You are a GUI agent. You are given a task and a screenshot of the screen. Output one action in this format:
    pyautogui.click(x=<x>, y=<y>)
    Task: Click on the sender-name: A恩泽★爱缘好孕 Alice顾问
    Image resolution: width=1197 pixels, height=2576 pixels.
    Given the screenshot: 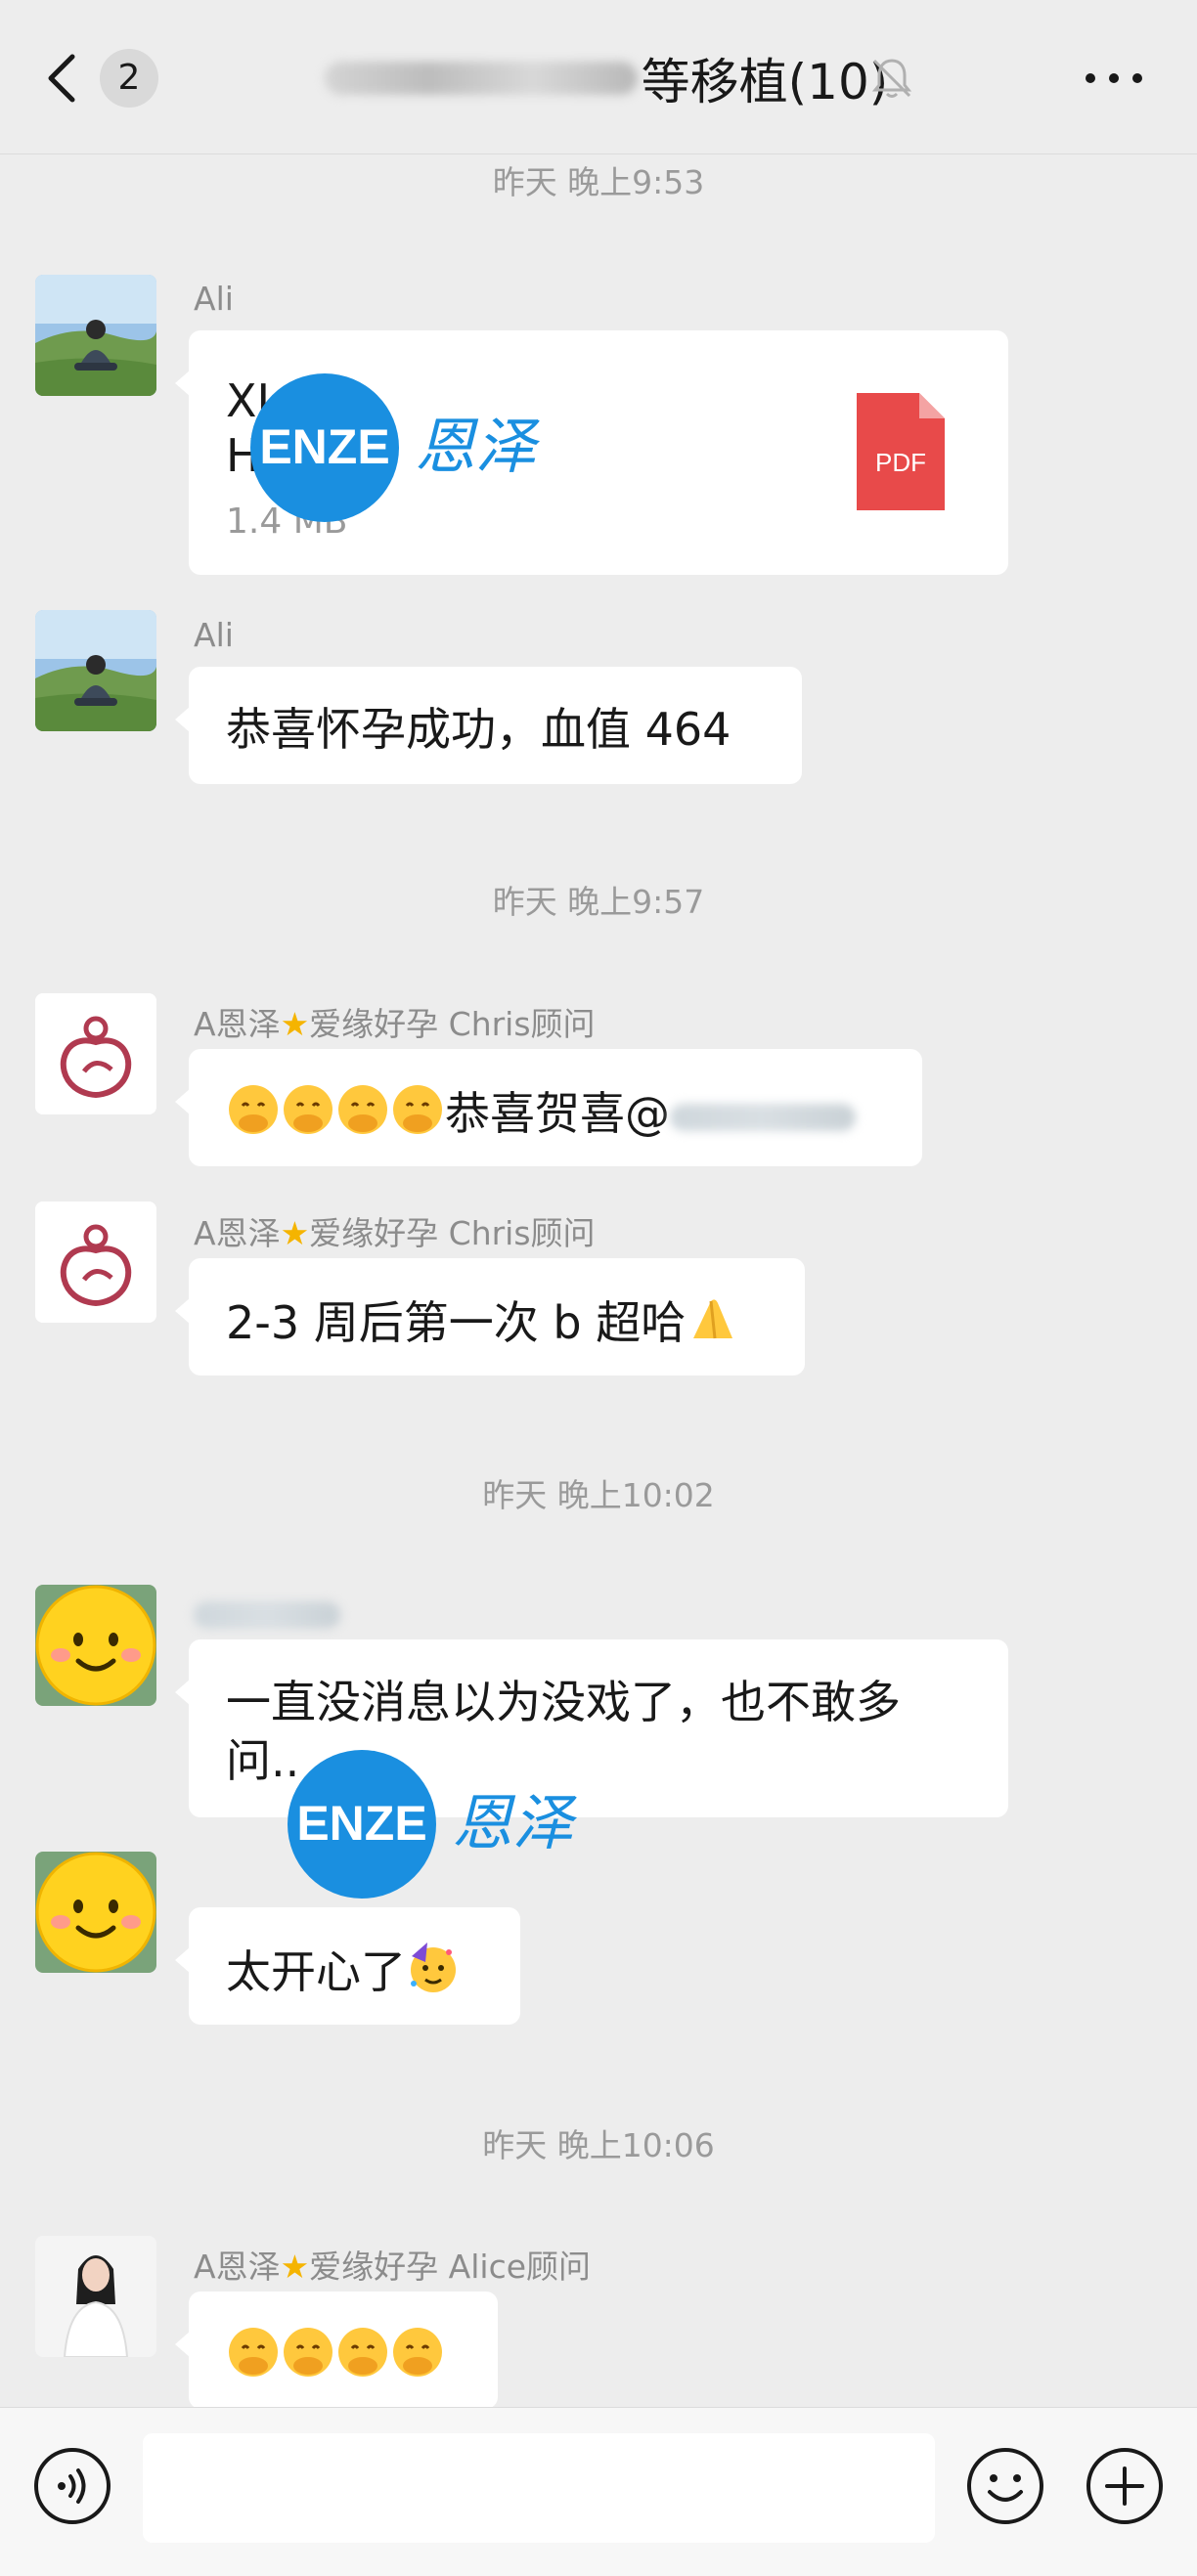 What is the action you would take?
    pyautogui.click(x=392, y=2264)
    